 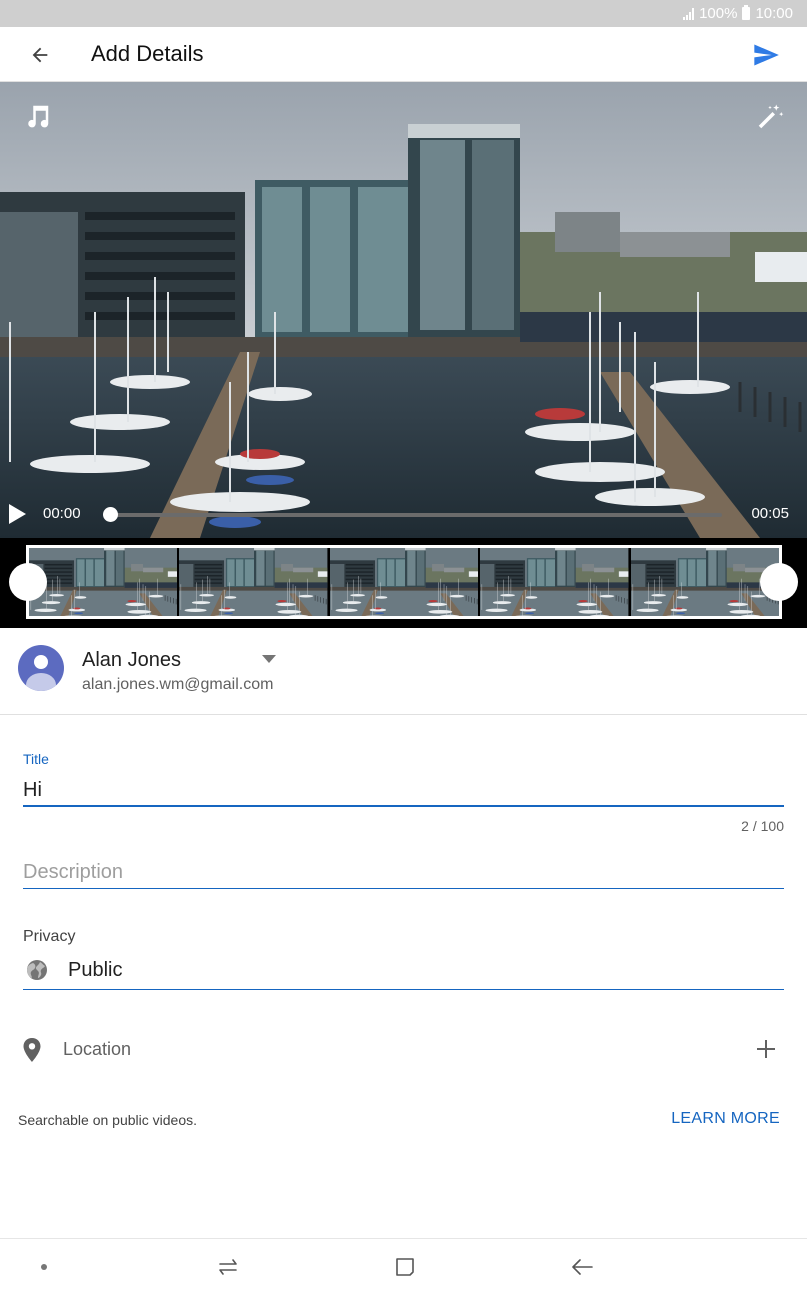 What do you see at coordinates (108, 1120) in the screenshot?
I see `location-hint: Searchable on public videos.` at bounding box center [108, 1120].